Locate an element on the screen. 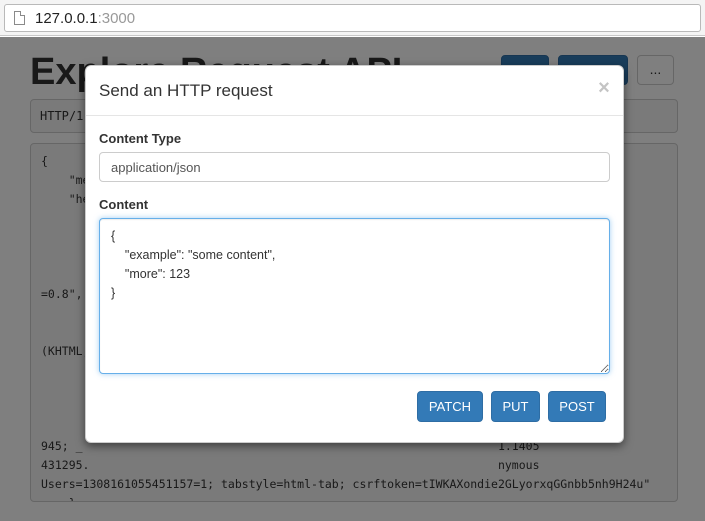 This screenshot has height=521, width=705. page-icon is located at coordinates (19, 18).